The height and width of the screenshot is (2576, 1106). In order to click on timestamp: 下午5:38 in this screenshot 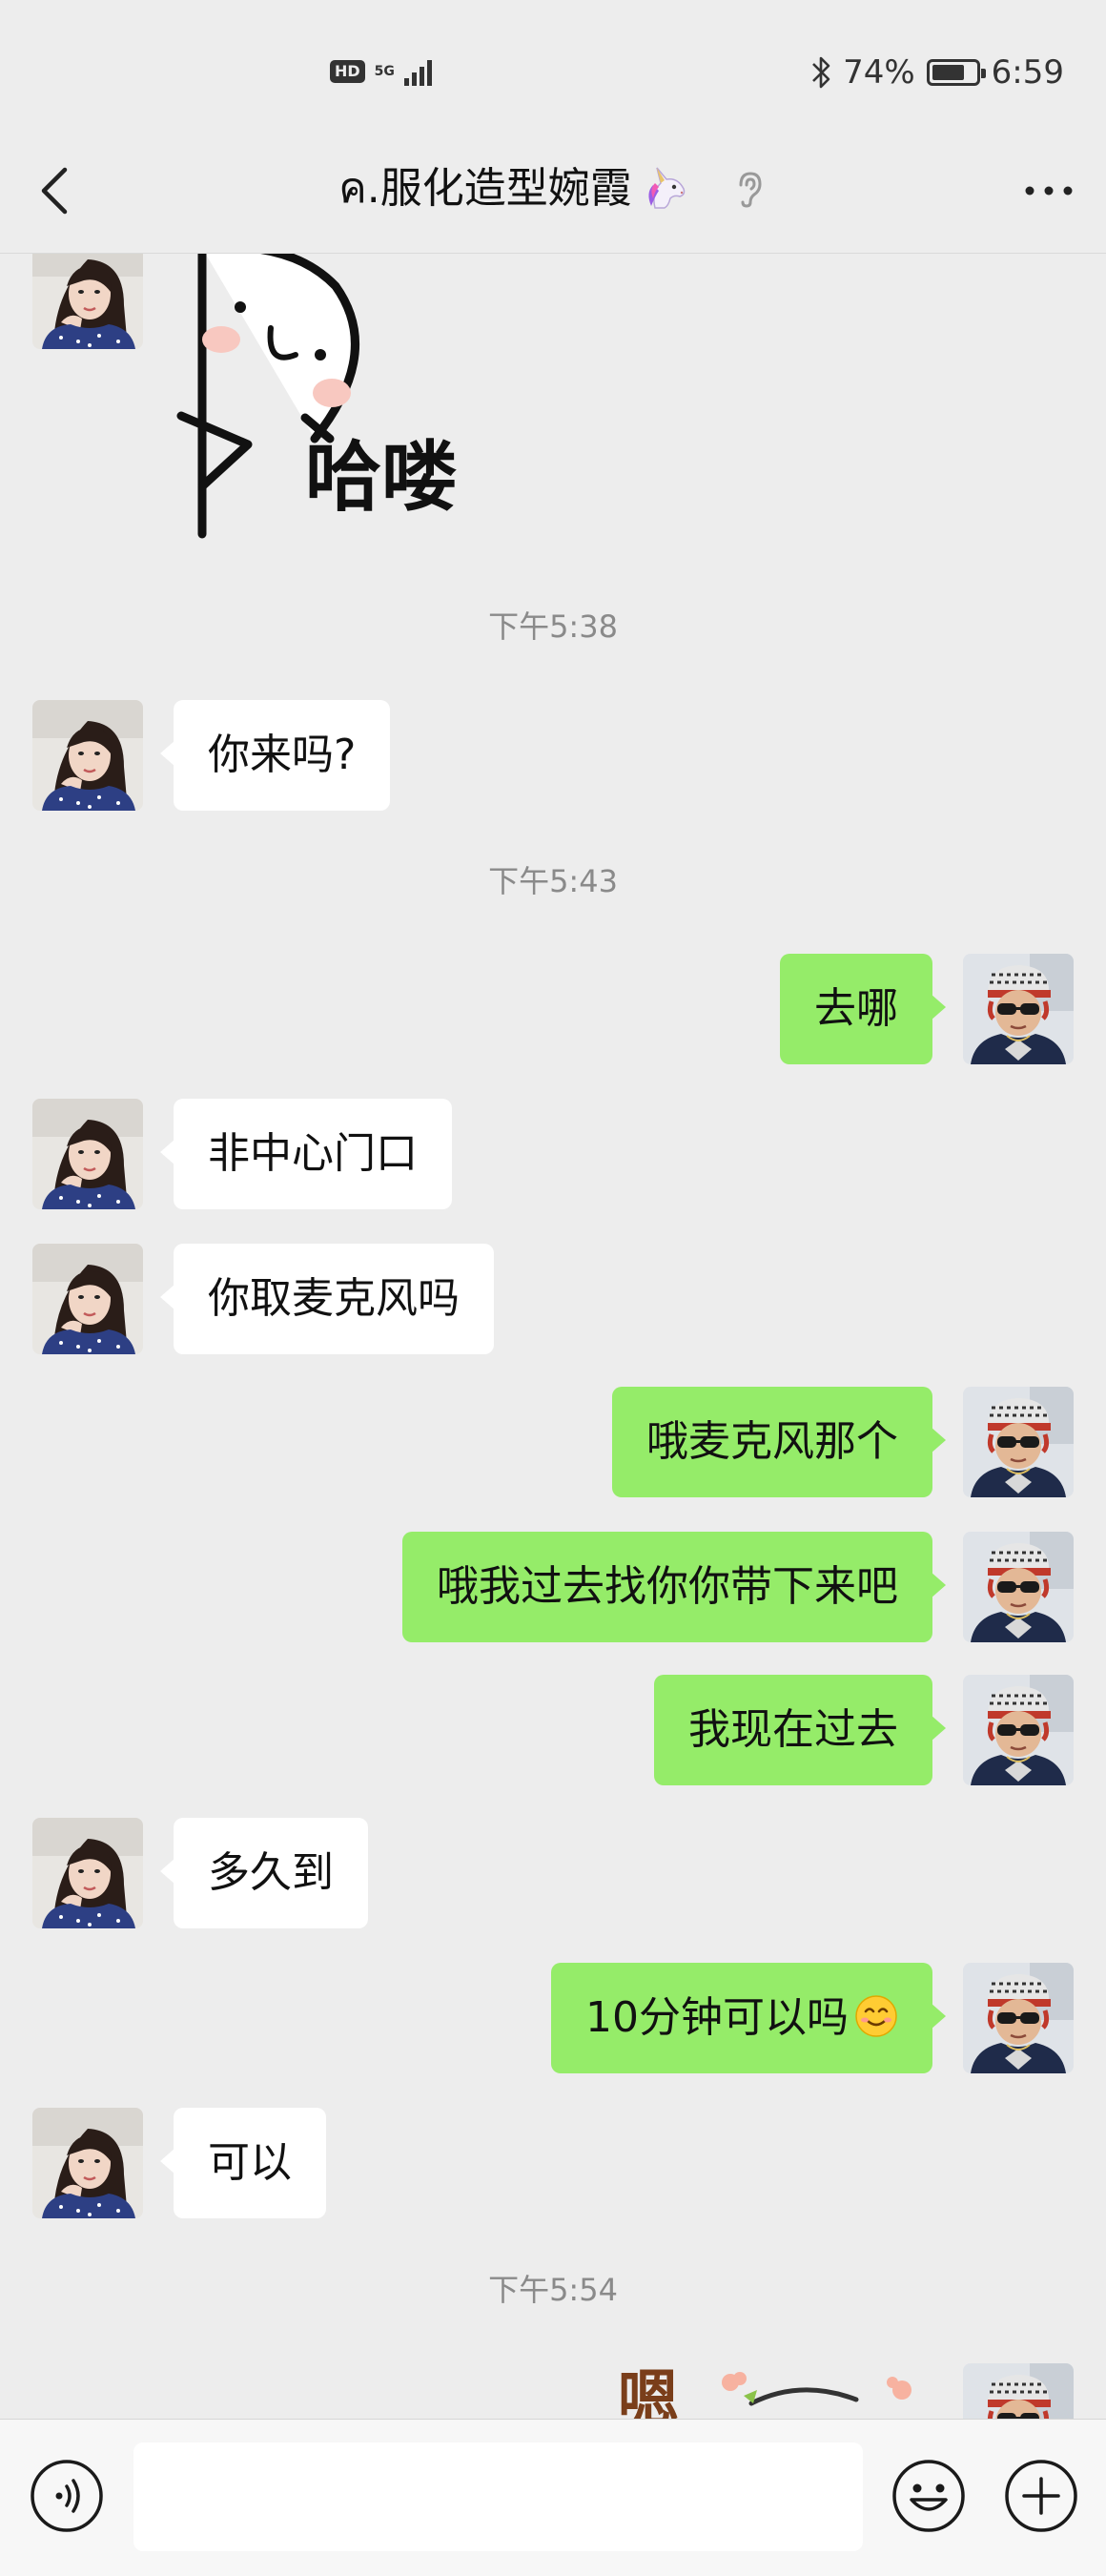, I will do `click(553, 626)`.